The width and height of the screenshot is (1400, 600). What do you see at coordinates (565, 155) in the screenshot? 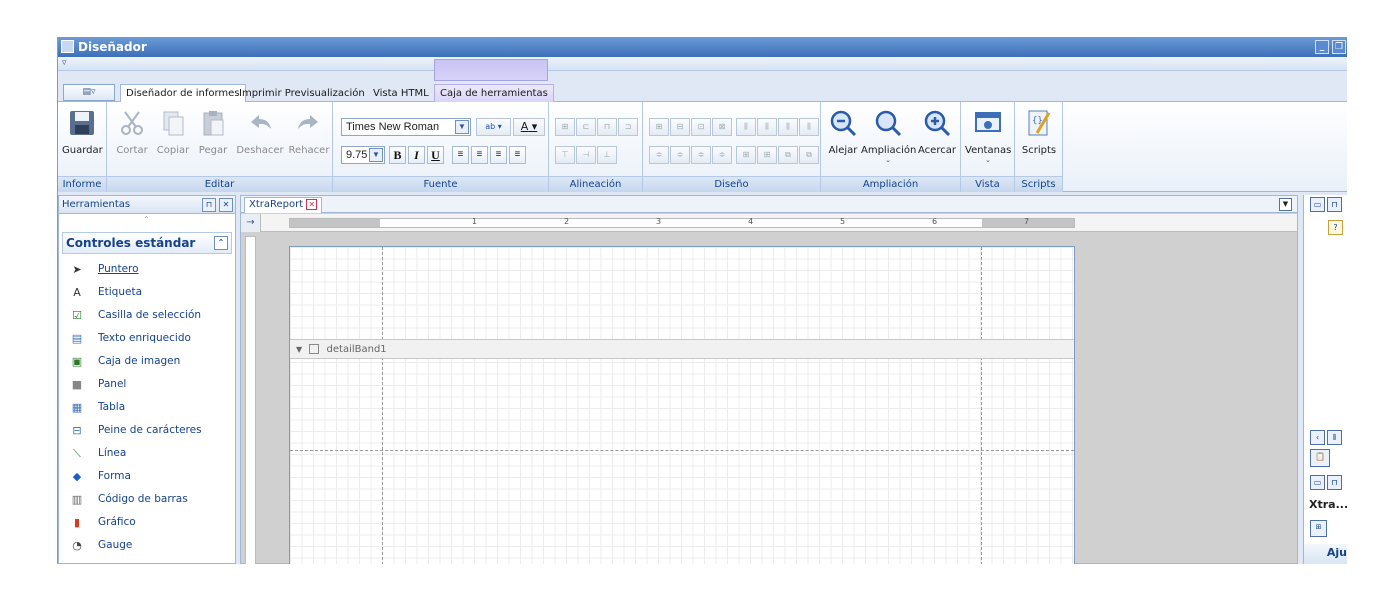
I see `align-tops-icon: ⊤` at bounding box center [565, 155].